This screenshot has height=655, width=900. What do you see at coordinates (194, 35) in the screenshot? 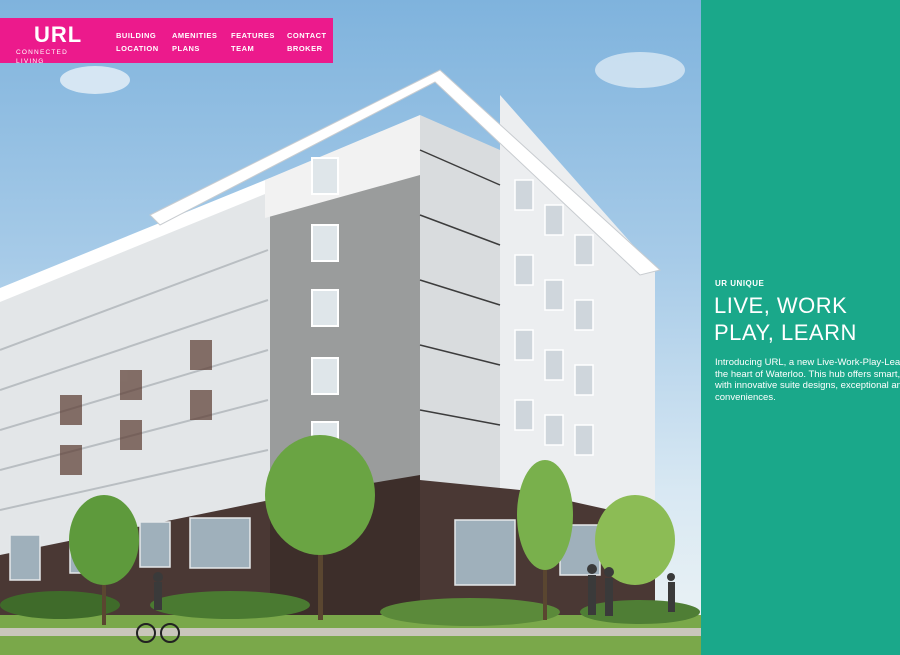
I see `nav-link-amenities: AMENITIES` at bounding box center [194, 35].